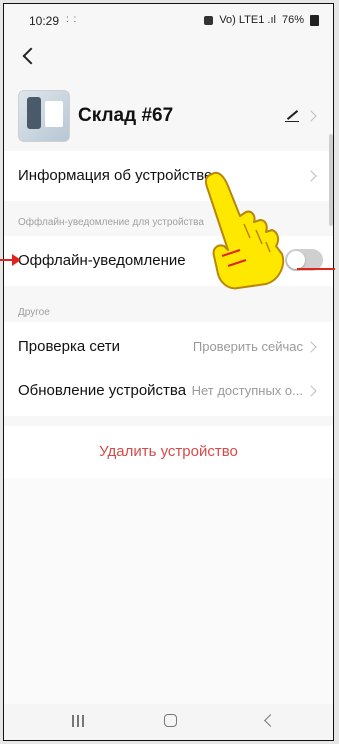 The image size is (339, 744). What do you see at coordinates (296, 260) in the screenshot?
I see `toggle-knob` at bounding box center [296, 260].